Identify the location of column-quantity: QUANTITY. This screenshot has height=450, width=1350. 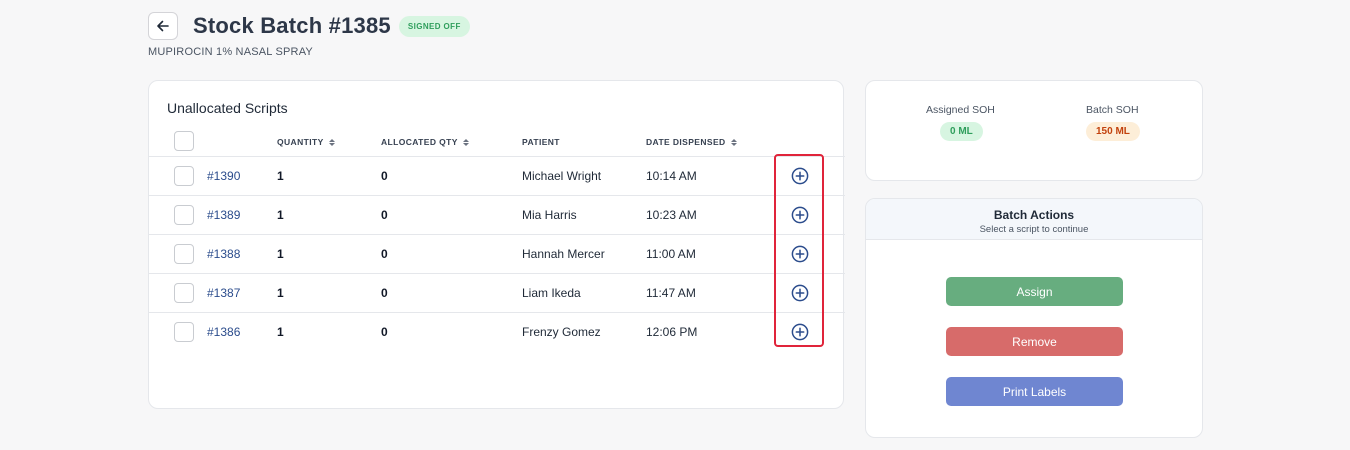
(306, 142).